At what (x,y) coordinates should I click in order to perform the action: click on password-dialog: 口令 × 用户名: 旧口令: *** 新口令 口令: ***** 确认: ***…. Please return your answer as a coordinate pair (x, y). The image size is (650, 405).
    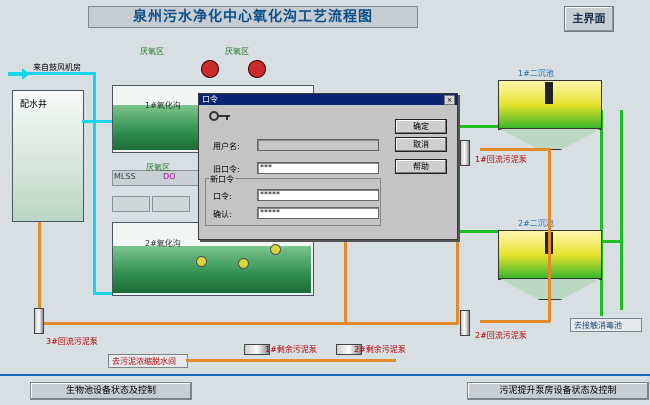
    Looking at the image, I should click on (328, 166).